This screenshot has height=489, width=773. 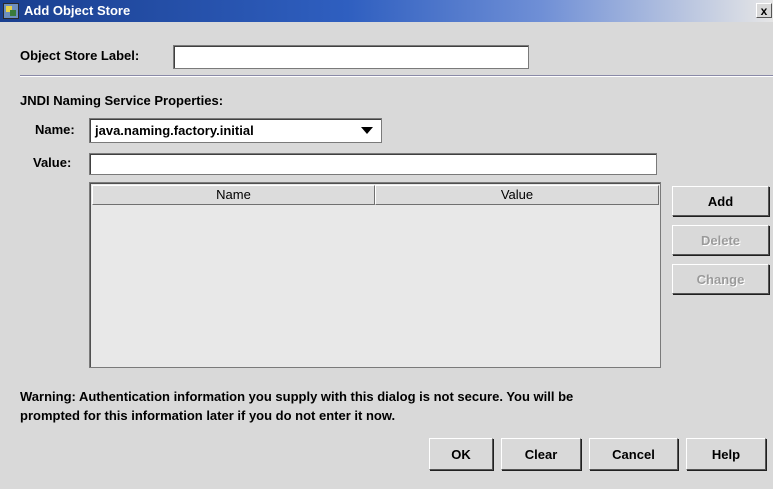 I want to click on separator, so click(x=396, y=76).